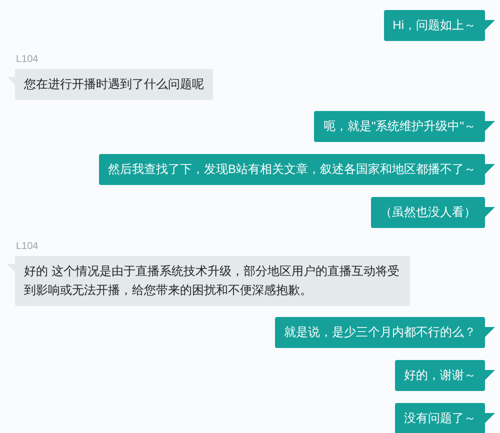 Image resolution: width=500 pixels, height=433 pixels. I want to click on chat-bubble: 没有问题了～, so click(440, 418).